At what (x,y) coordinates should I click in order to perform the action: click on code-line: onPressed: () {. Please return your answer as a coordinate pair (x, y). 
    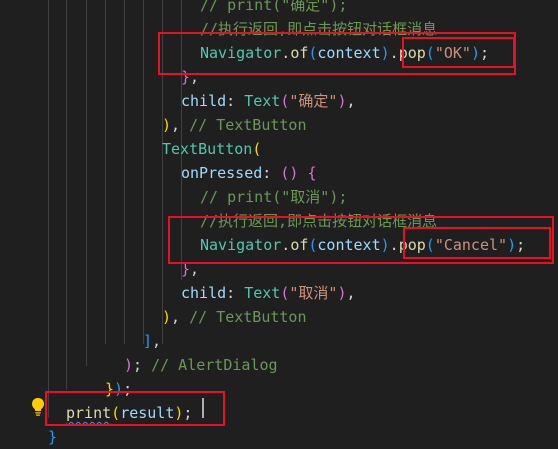
    Looking at the image, I should click on (248, 173).